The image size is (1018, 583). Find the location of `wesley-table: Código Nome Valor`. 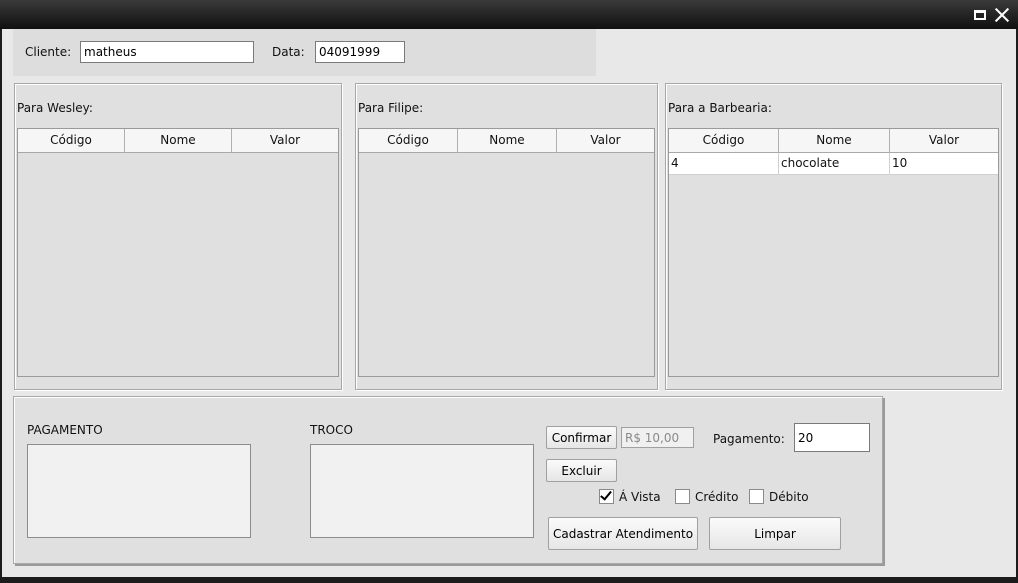

wesley-table: Código Nome Valor is located at coordinates (178, 252).